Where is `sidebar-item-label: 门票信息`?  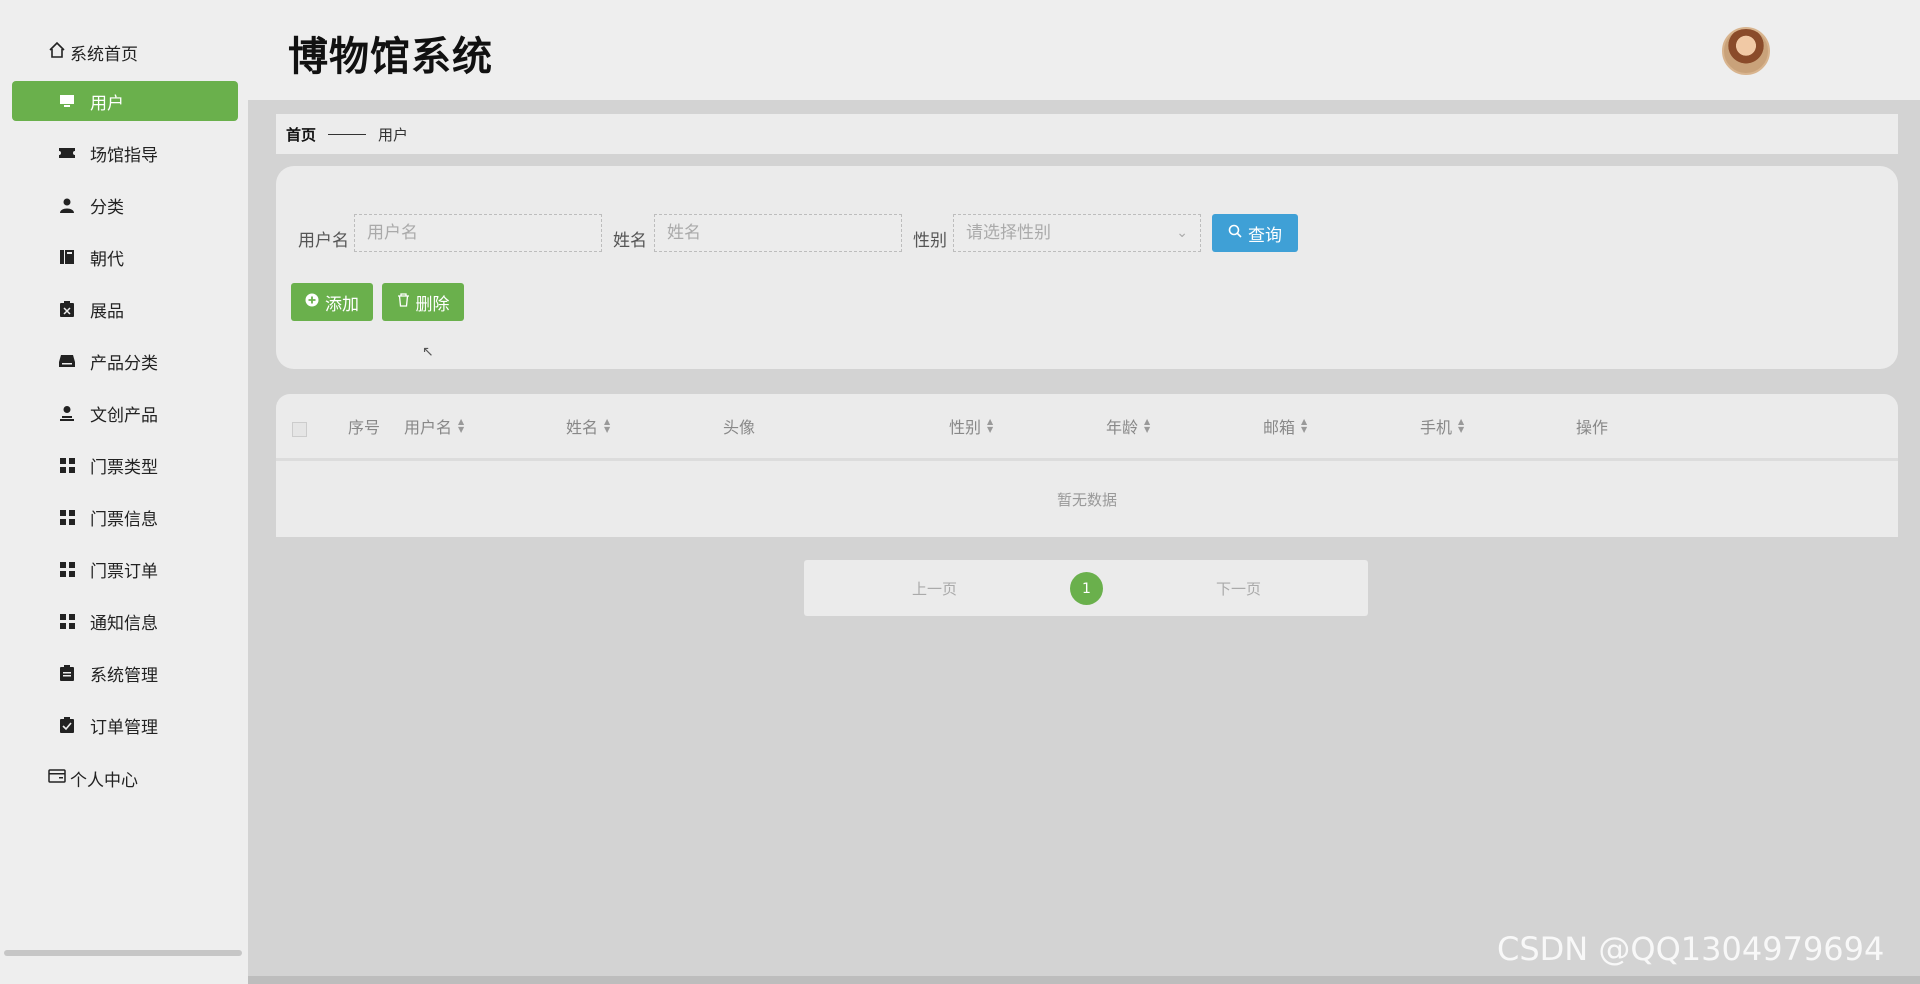
sidebar-item-label: 门票信息 is located at coordinates (124, 519).